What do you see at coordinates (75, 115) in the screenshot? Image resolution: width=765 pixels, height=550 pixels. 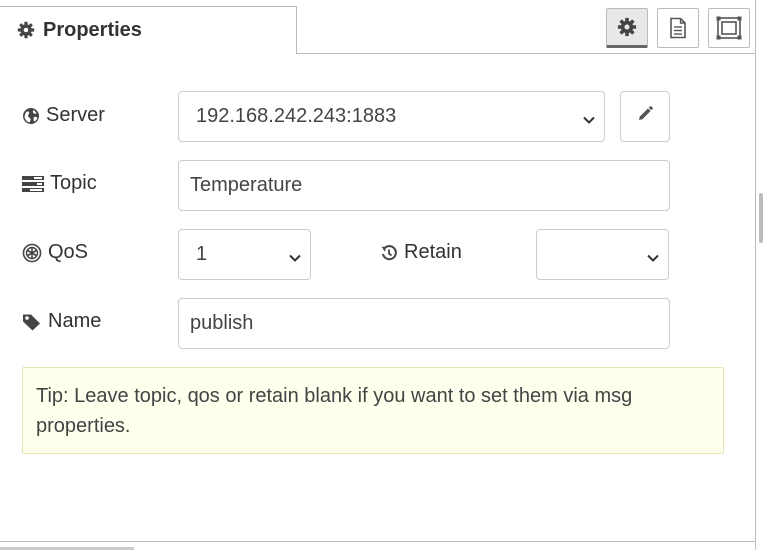 I see `server-label-text: Server` at bounding box center [75, 115].